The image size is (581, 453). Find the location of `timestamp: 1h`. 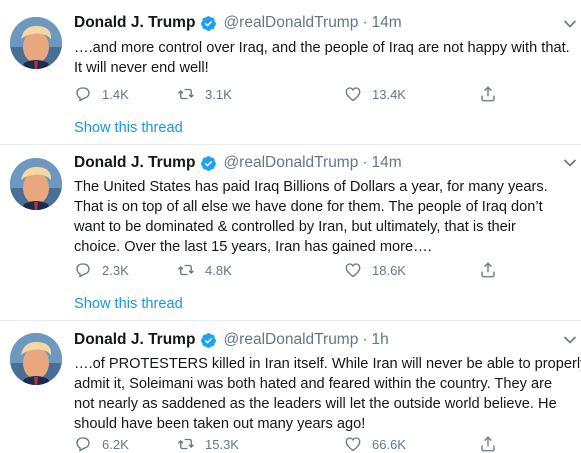

timestamp: 1h is located at coordinates (380, 340).